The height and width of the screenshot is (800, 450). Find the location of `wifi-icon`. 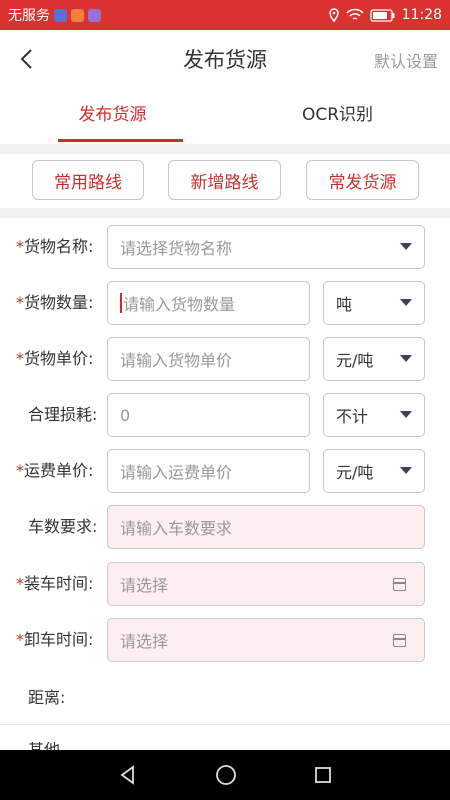

wifi-icon is located at coordinates (355, 14).